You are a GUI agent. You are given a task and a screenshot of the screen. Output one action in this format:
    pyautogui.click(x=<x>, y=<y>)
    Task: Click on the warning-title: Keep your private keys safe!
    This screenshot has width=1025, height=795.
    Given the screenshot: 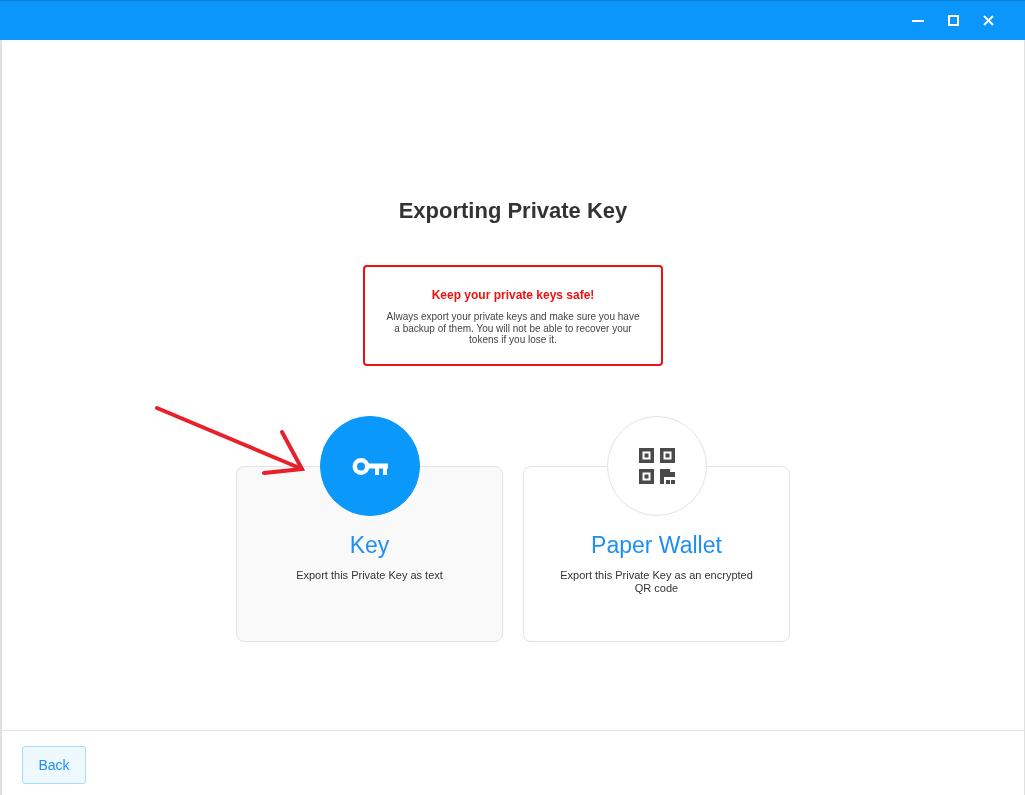 What is the action you would take?
    pyautogui.click(x=513, y=295)
    